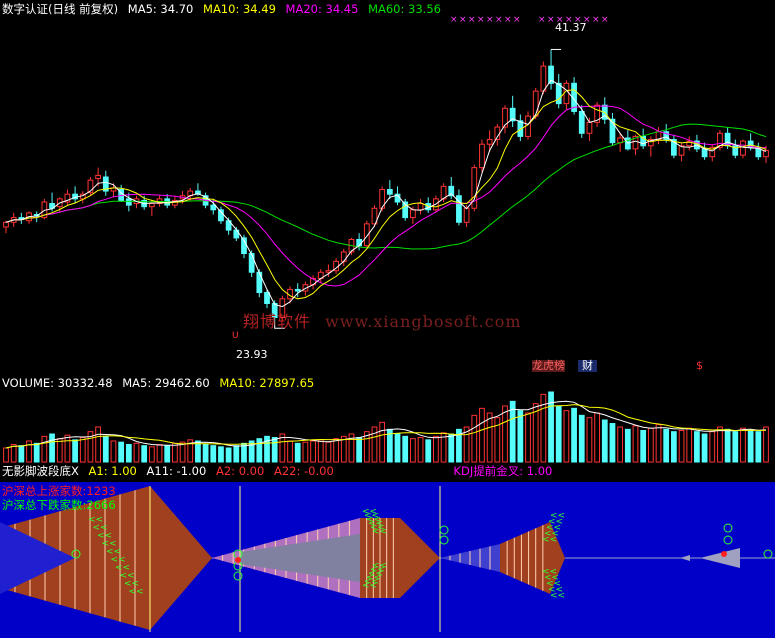 This screenshot has height=638, width=775. What do you see at coordinates (176, 471) in the screenshot?
I see `a11-value: A11: -1.00` at bounding box center [176, 471].